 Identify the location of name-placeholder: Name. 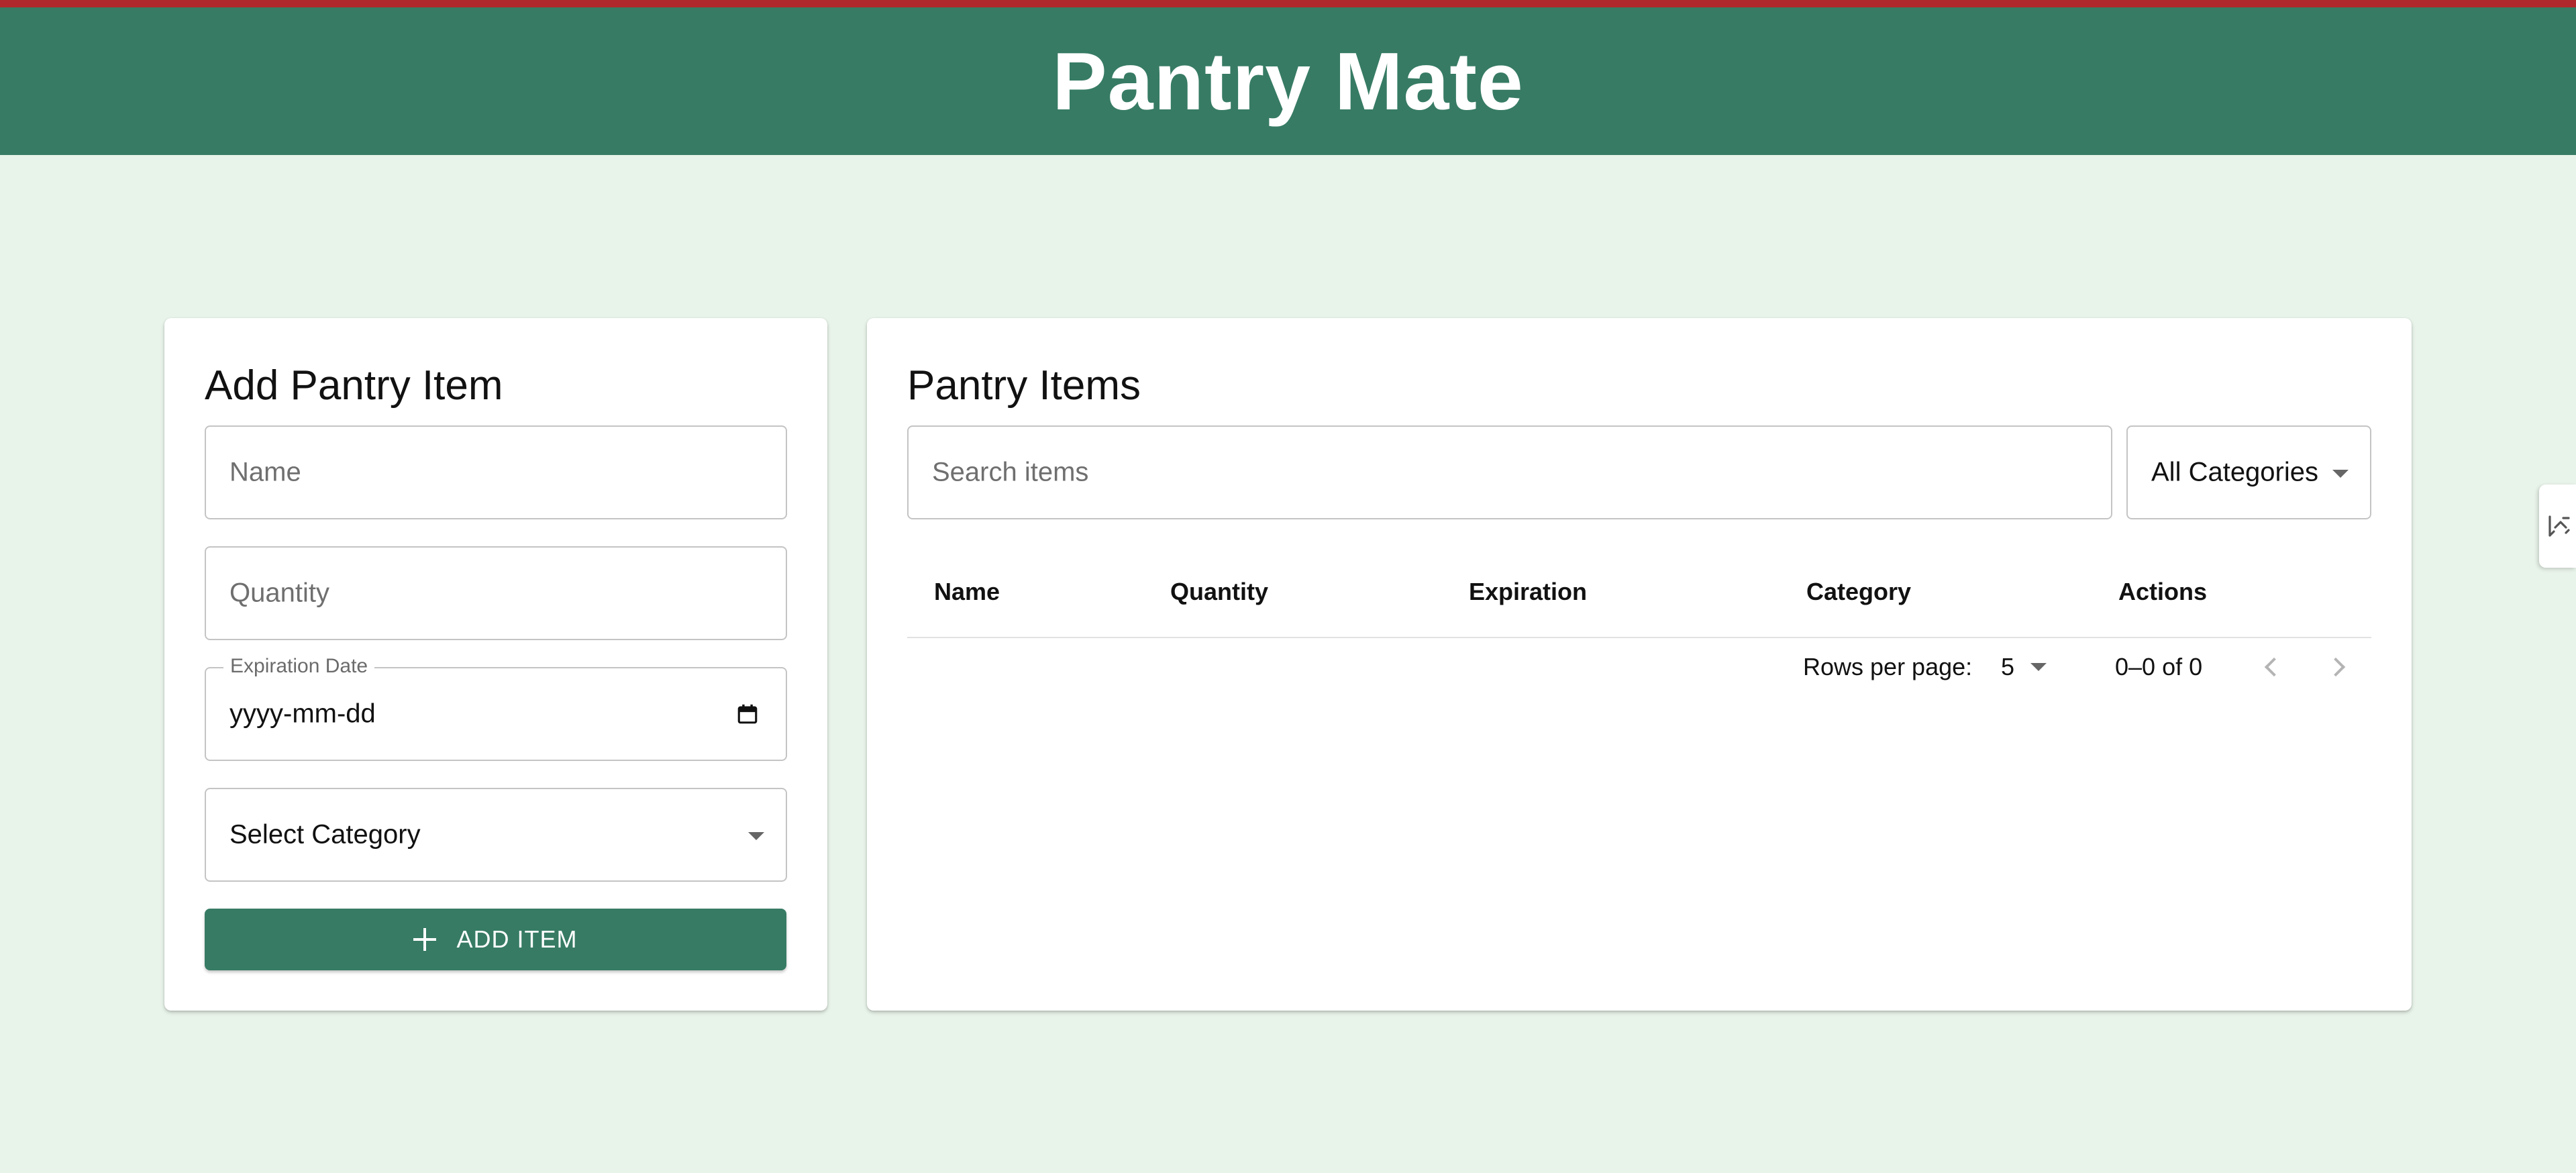
(265, 472).